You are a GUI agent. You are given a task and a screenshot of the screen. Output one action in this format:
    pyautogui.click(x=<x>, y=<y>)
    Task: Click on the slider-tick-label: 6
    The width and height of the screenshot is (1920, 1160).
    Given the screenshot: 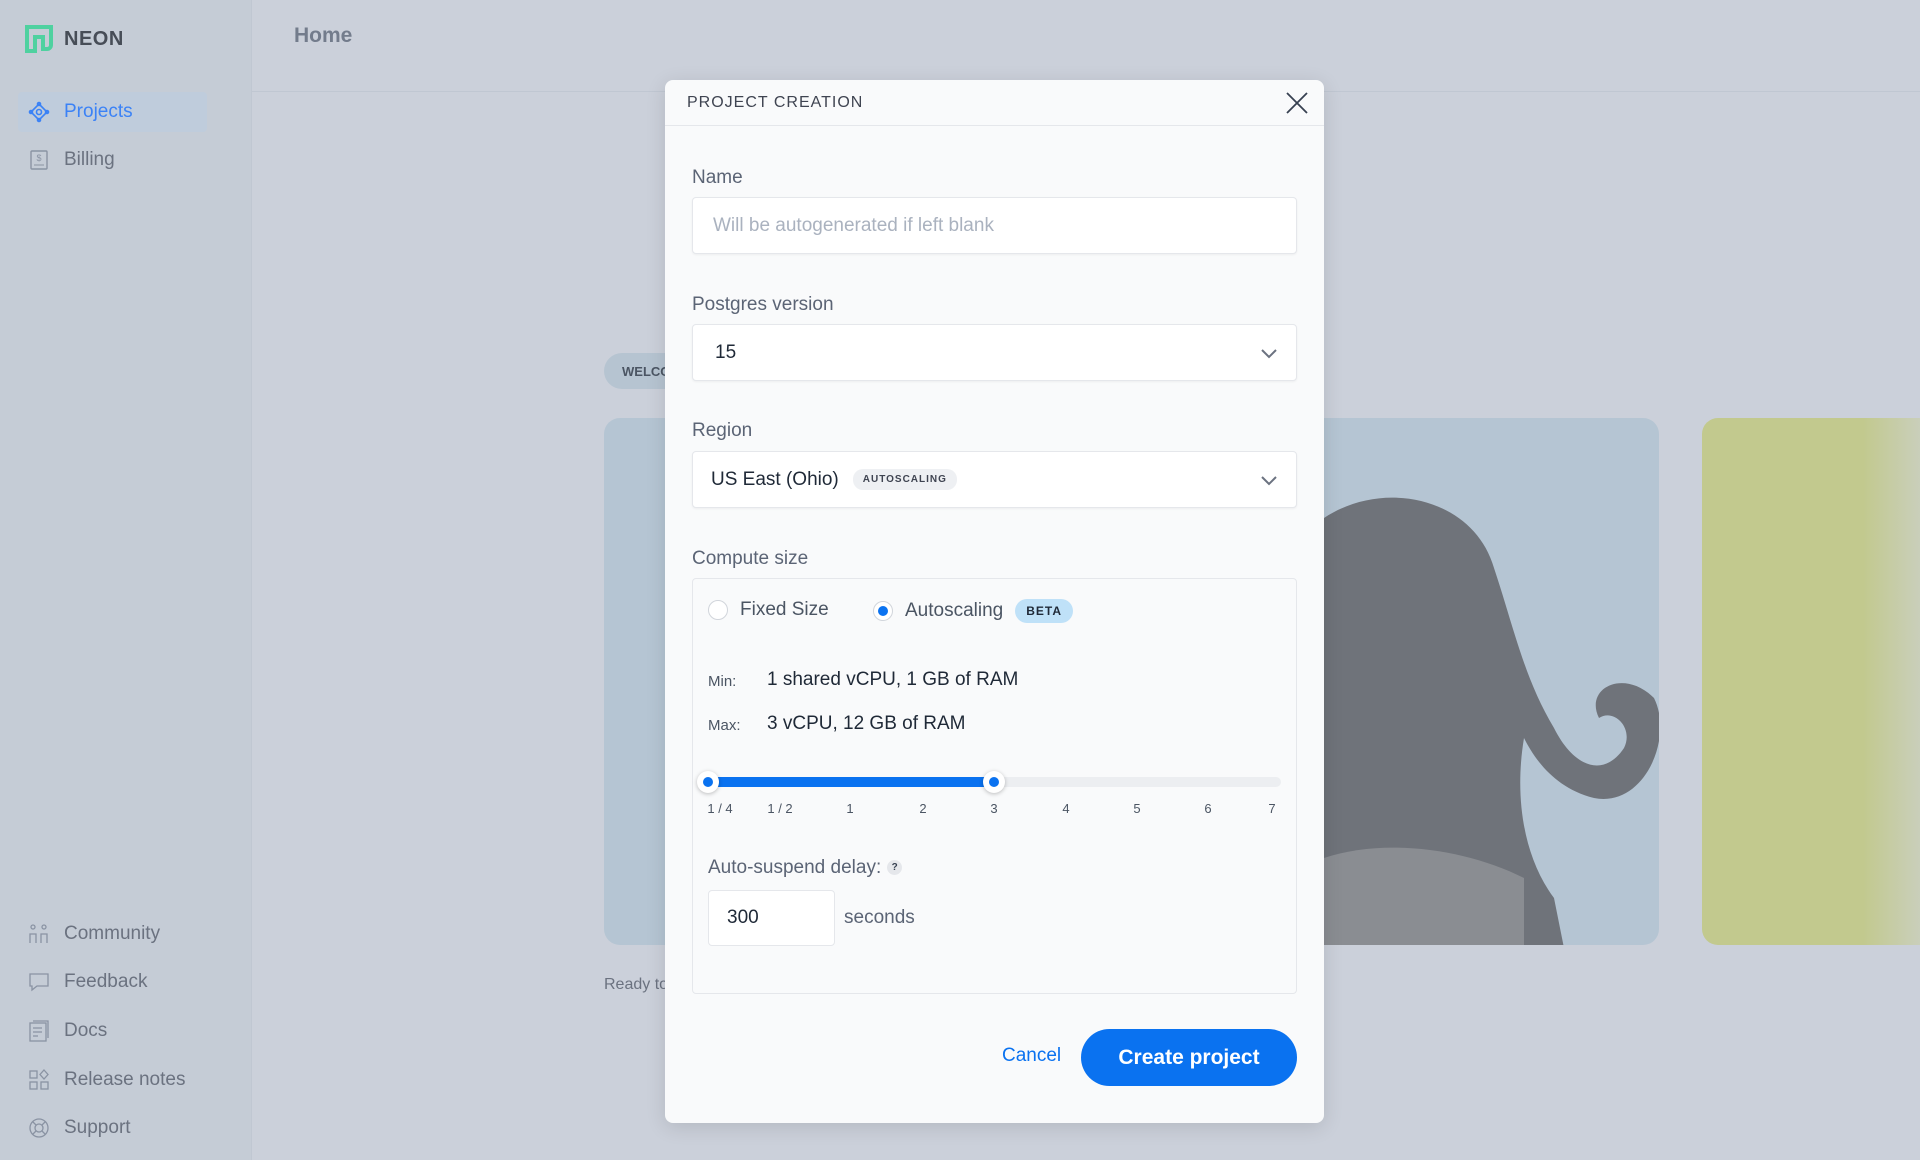 What is the action you would take?
    pyautogui.click(x=1208, y=808)
    